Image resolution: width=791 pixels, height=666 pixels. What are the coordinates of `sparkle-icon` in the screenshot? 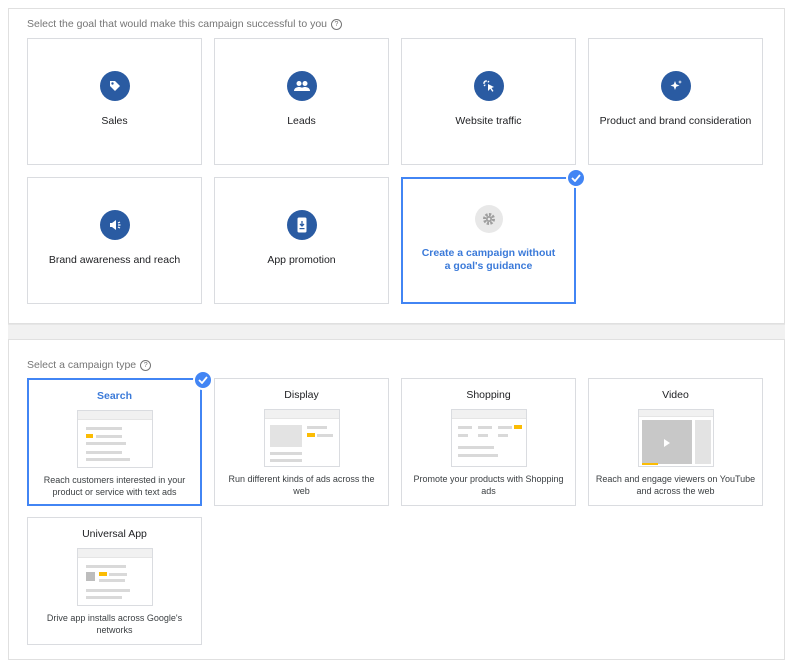 It's located at (675, 86).